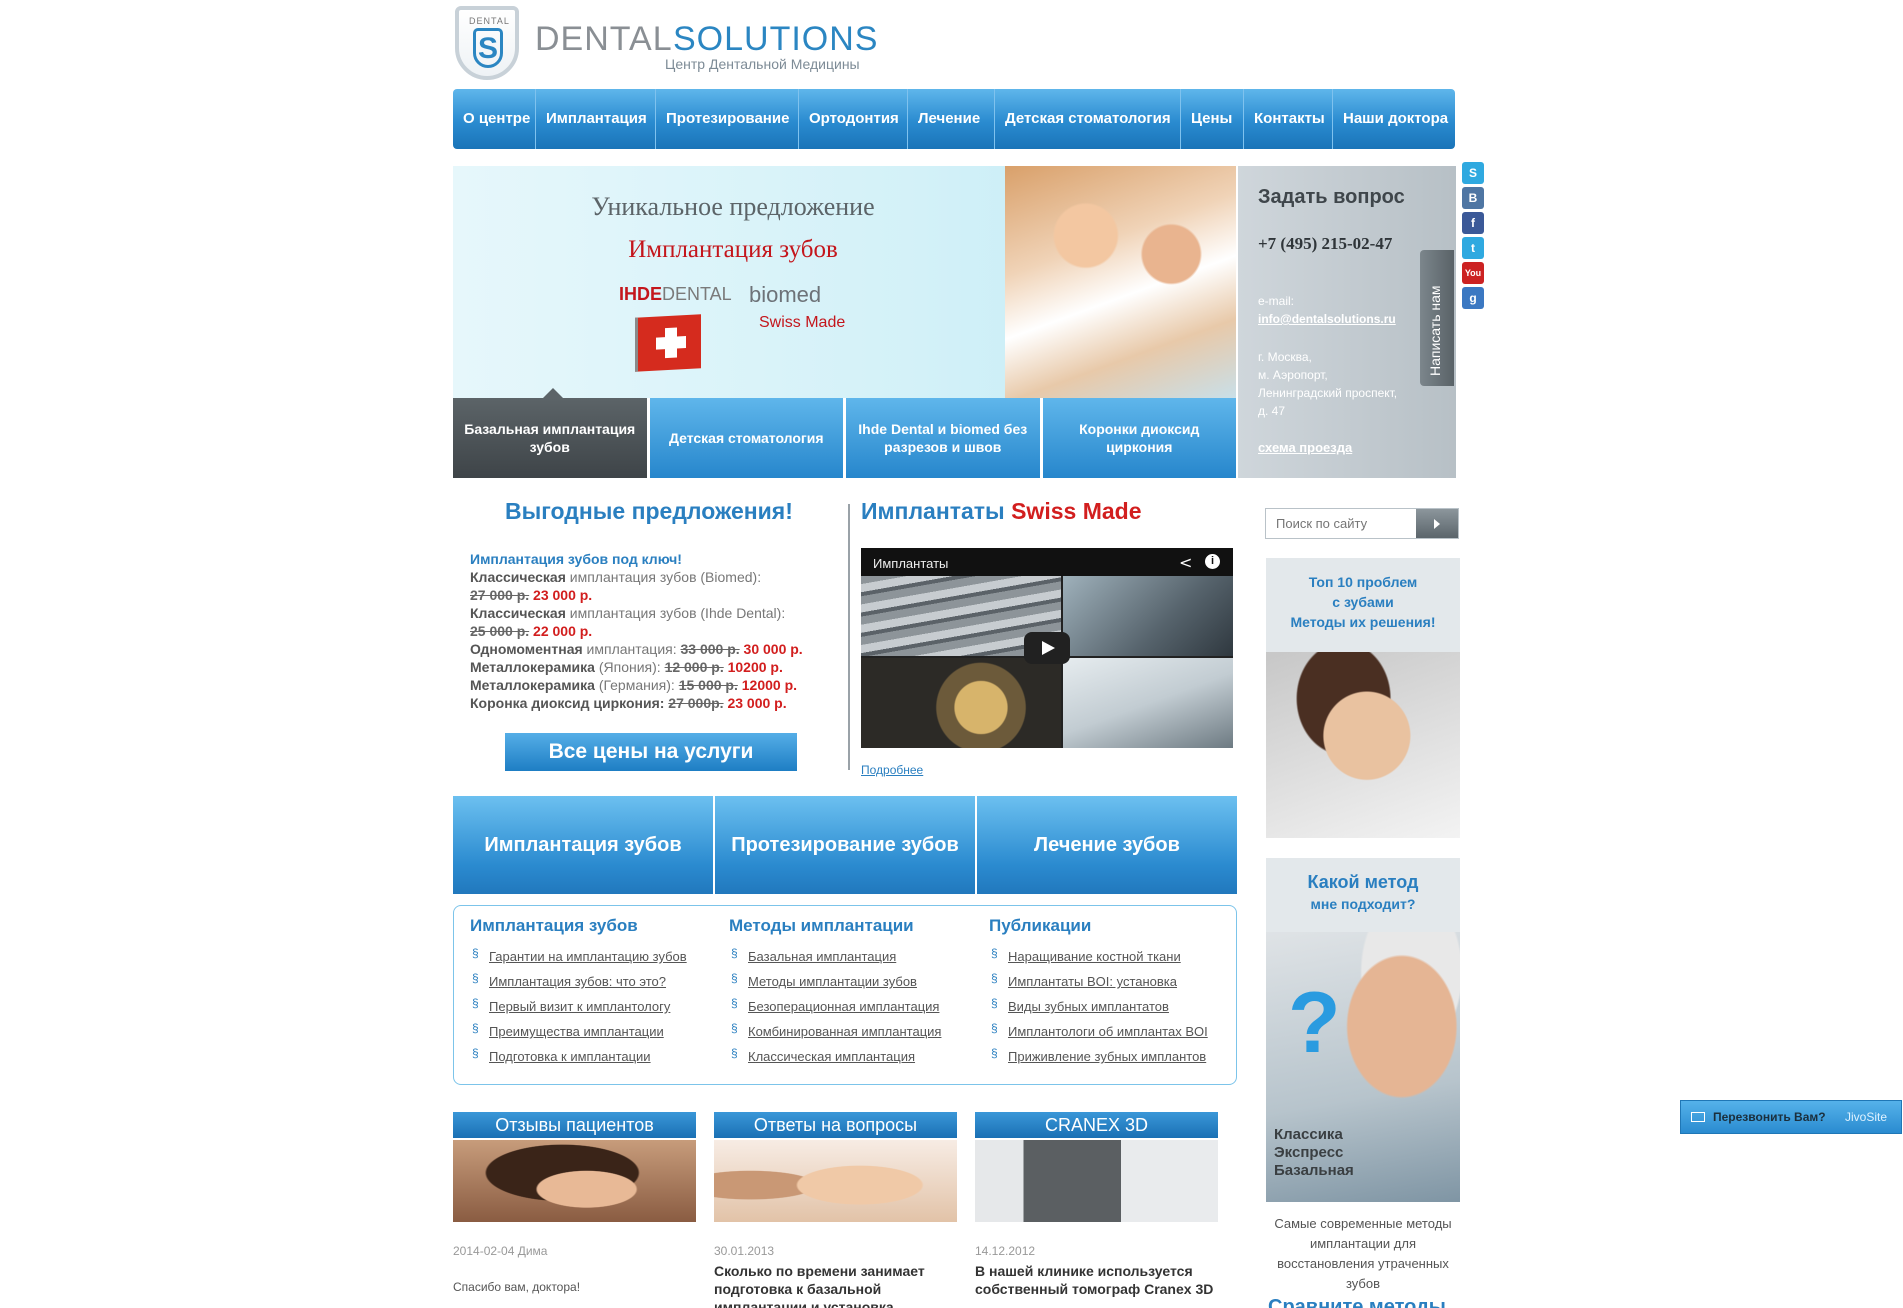 Image resolution: width=1903 pixels, height=1308 pixels. I want to click on link-item: Виды зубных имплантатов, so click(1114, 1005).